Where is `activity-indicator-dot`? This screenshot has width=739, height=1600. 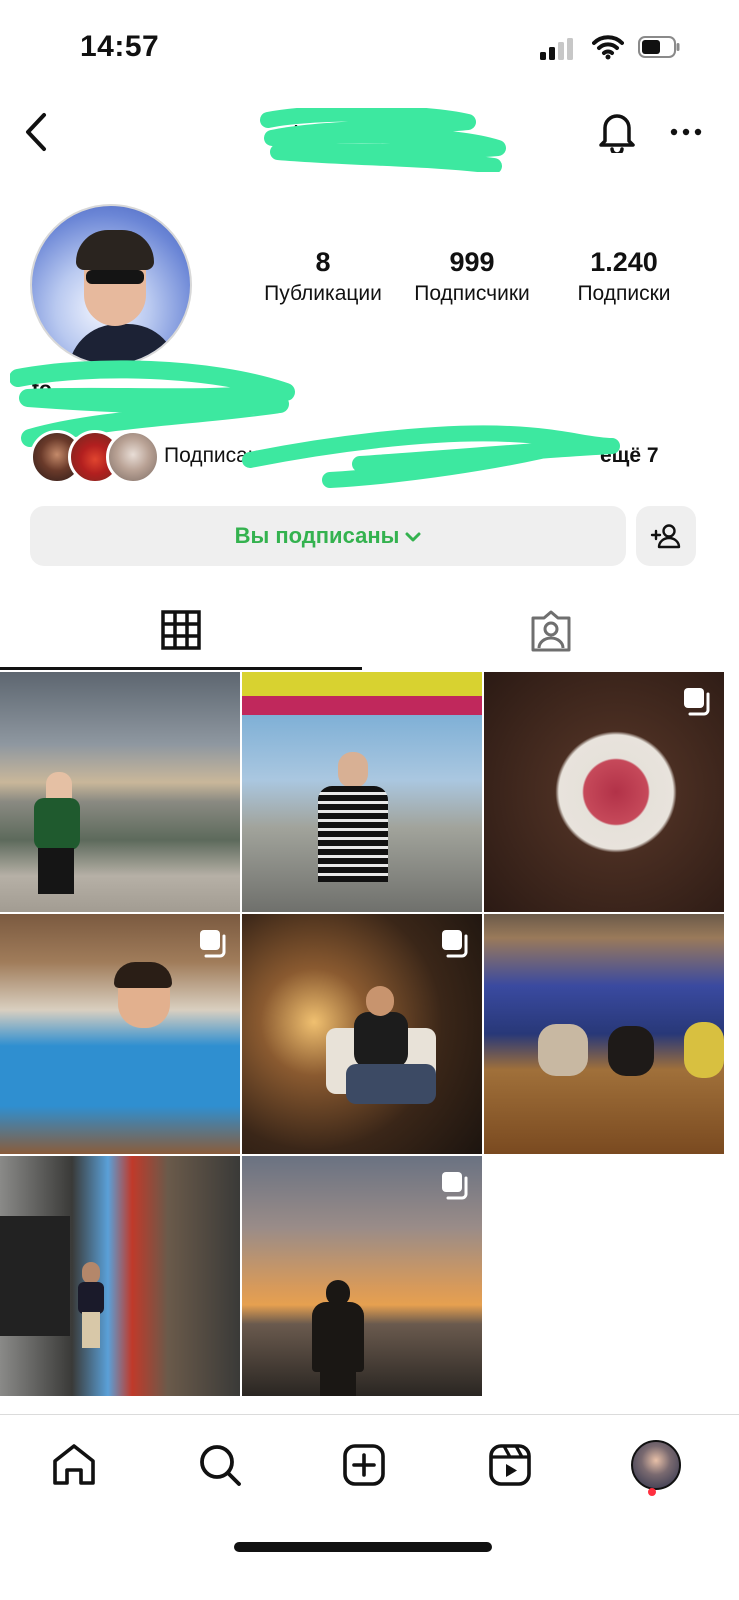 activity-indicator-dot is located at coordinates (652, 1492).